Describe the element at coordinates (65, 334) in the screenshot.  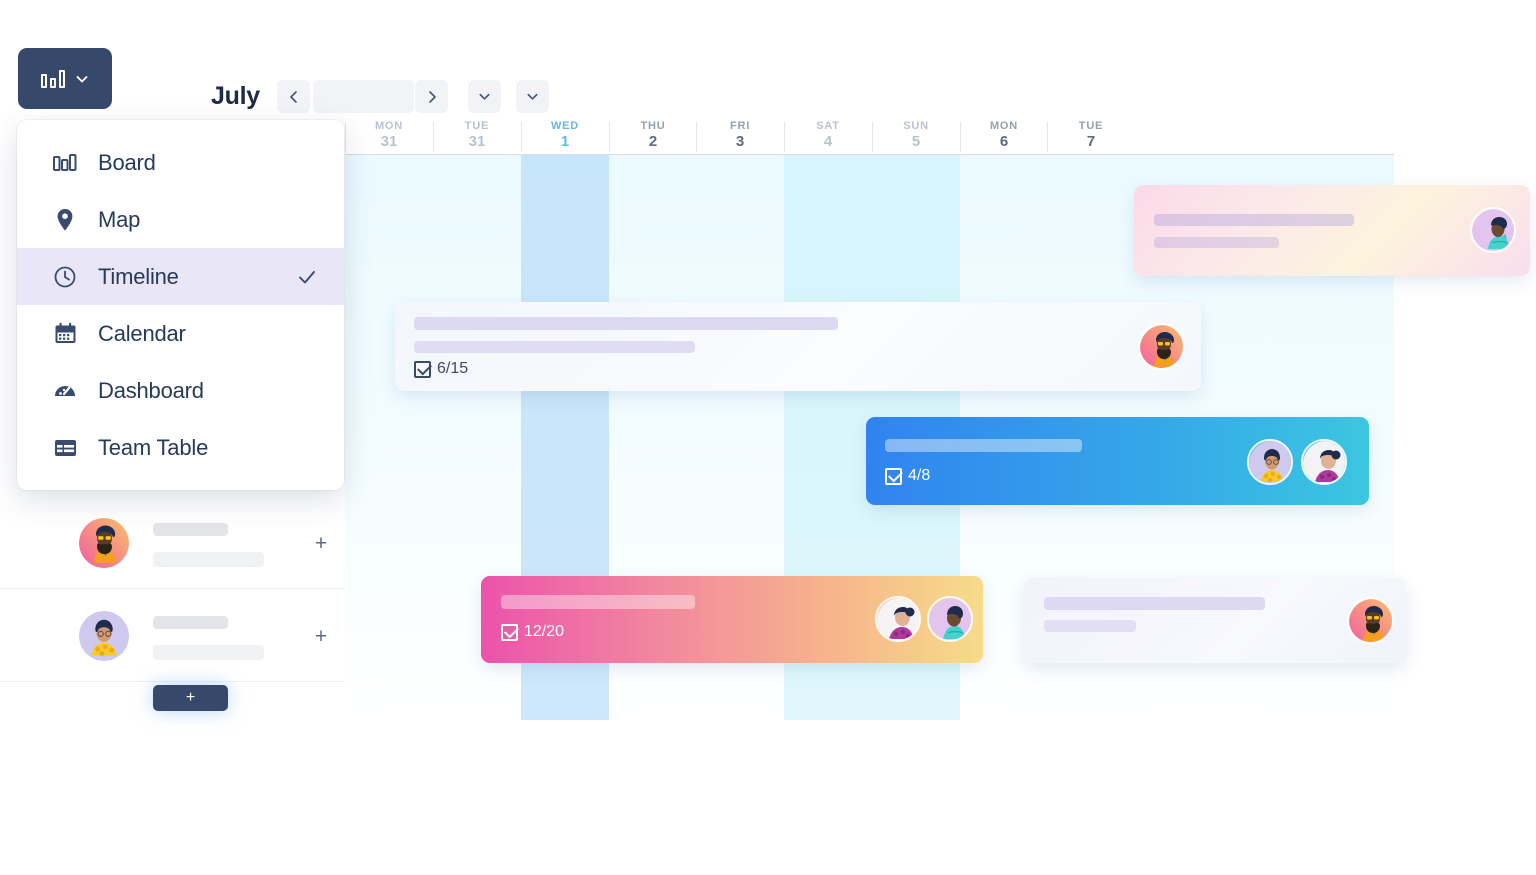
I see `calendar-icon` at that location.